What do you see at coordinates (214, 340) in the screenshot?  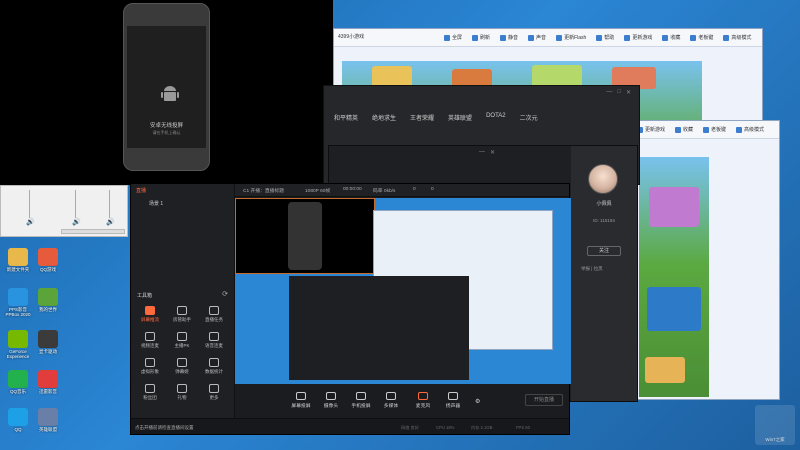 I see `tool-voice-link: 语音连麦` at bounding box center [214, 340].